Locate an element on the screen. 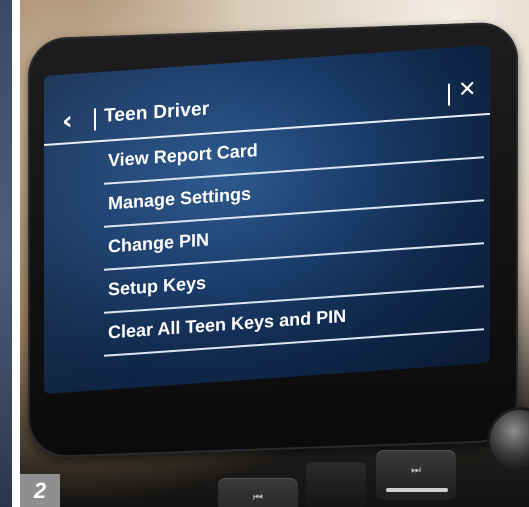 The height and width of the screenshot is (507, 529). menu-item-label: Setup Keys is located at coordinates (157, 286).